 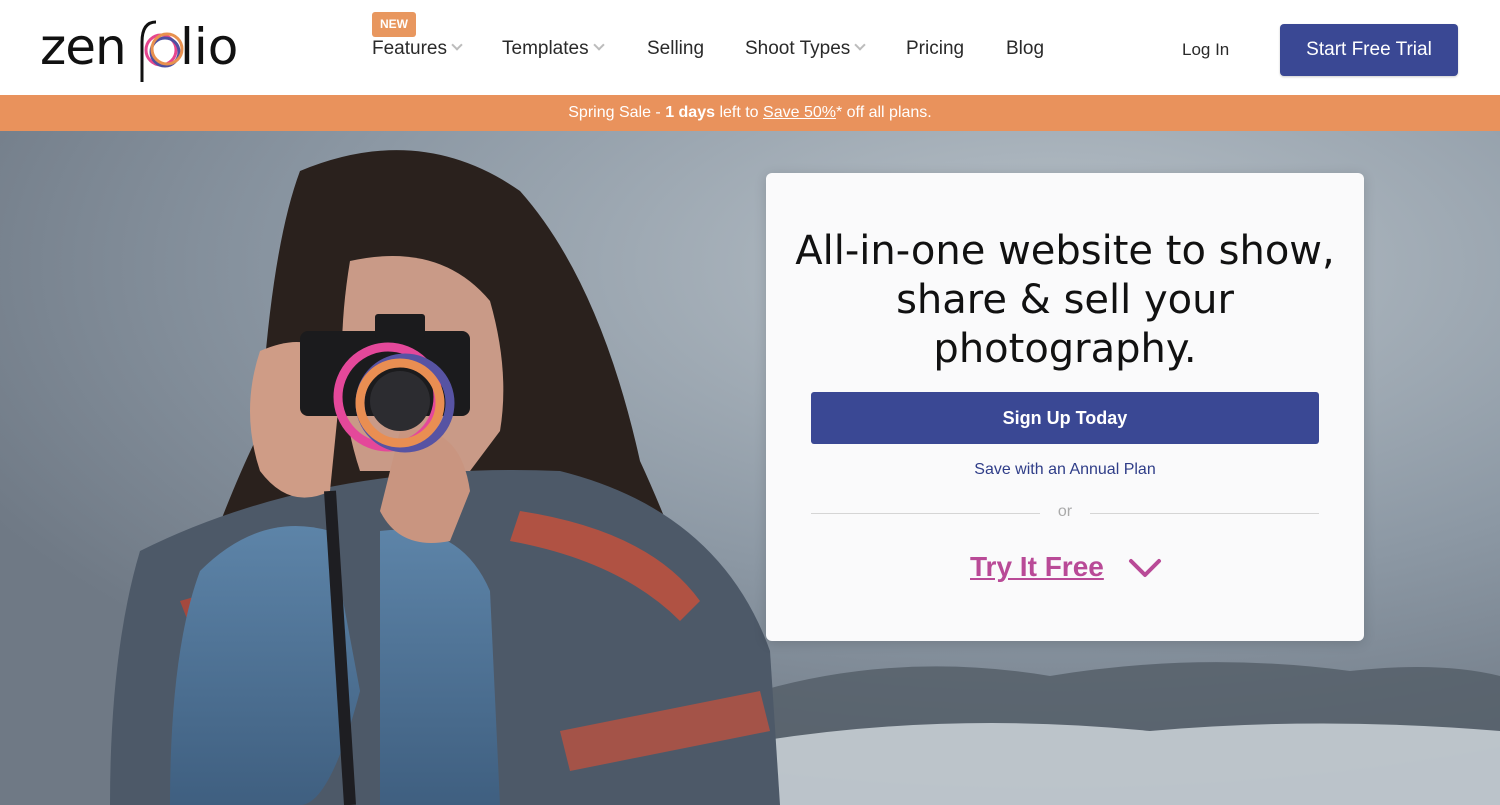 I want to click on login-link: Log In, so click(x=1205, y=50).